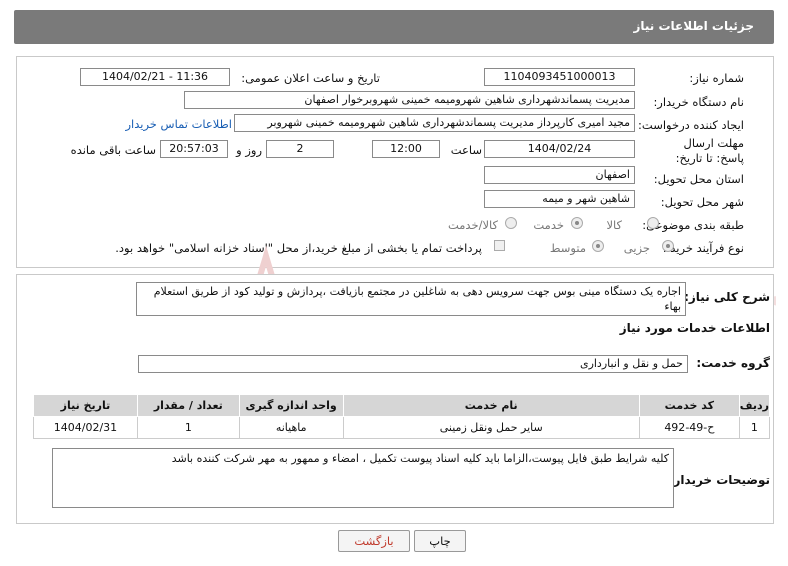  Describe the element at coordinates (614, 225) in the screenshot. I see `category-option-goods: کالا` at that location.